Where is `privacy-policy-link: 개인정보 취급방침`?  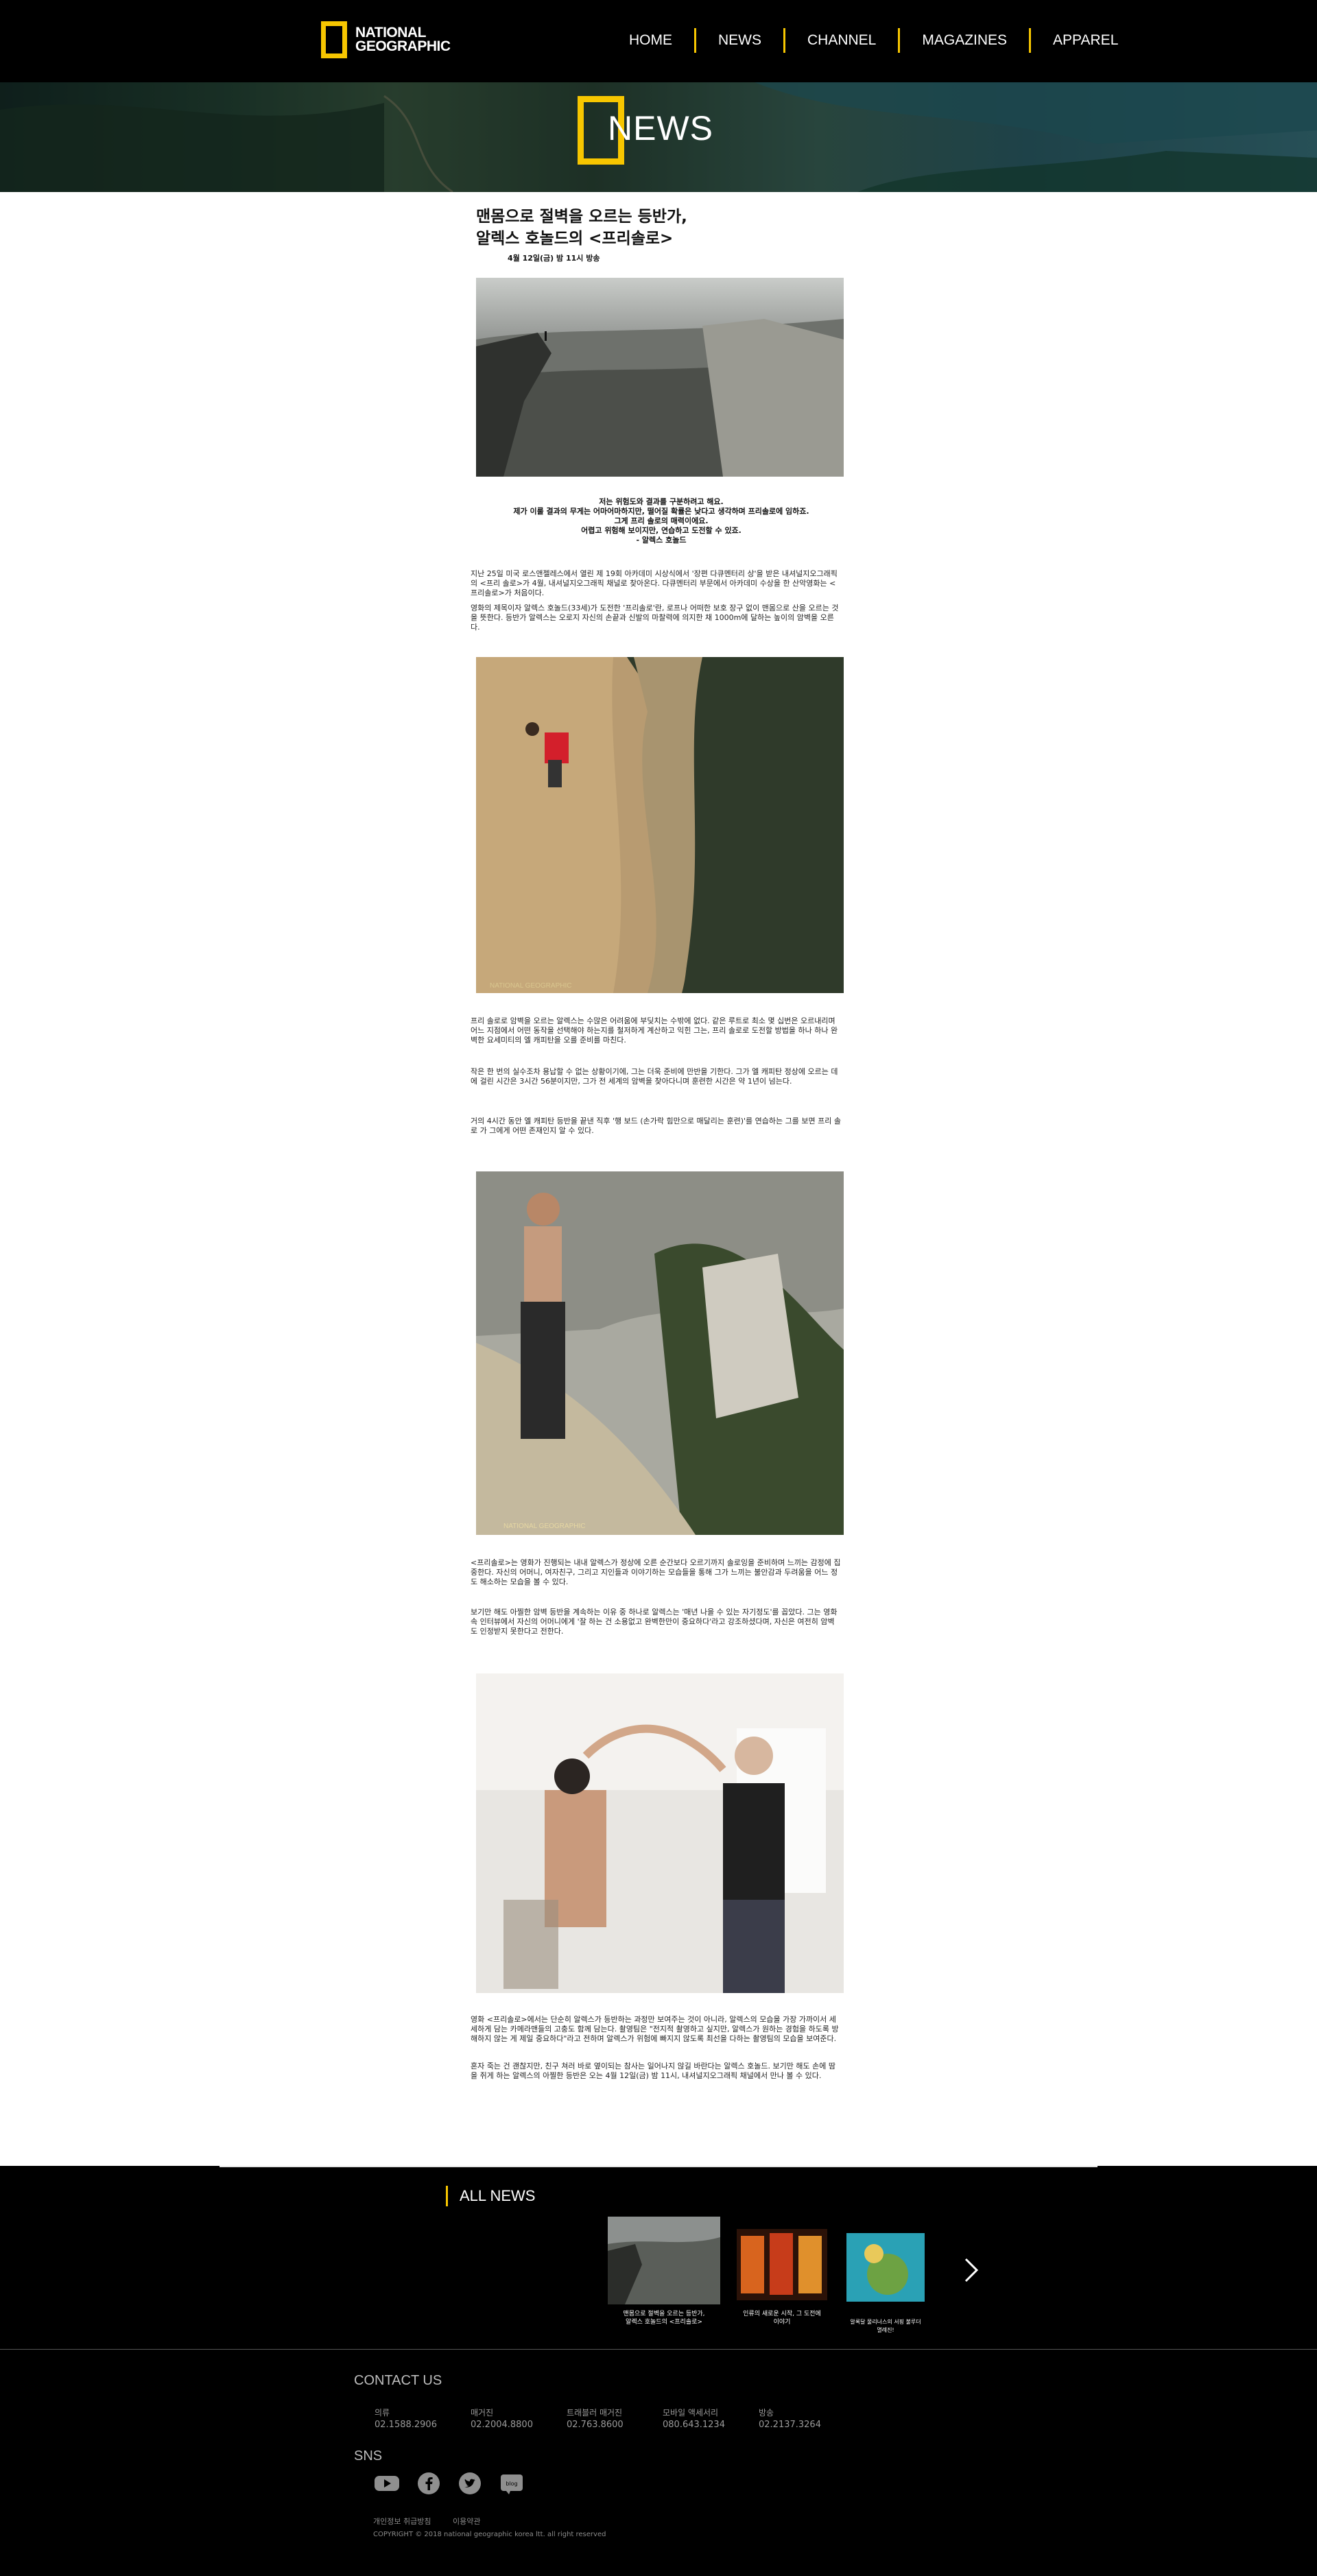 privacy-policy-link: 개인정보 취급방침 is located at coordinates (402, 2521).